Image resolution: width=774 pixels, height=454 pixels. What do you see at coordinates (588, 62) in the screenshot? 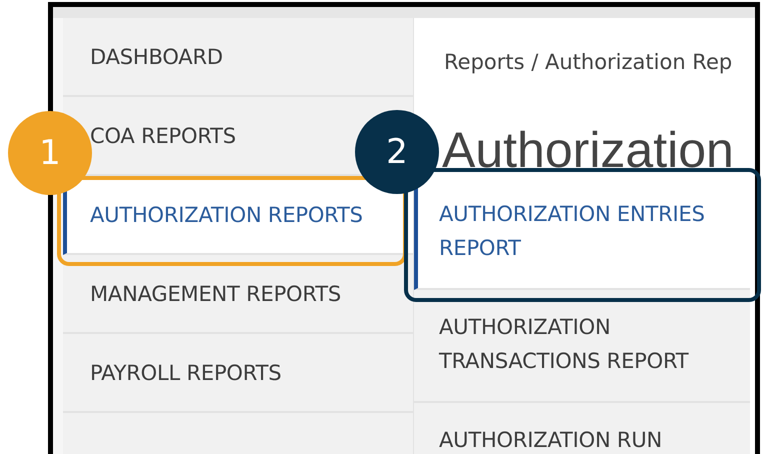
I see `breadcrumb: Reports / Authorization Rep` at bounding box center [588, 62].